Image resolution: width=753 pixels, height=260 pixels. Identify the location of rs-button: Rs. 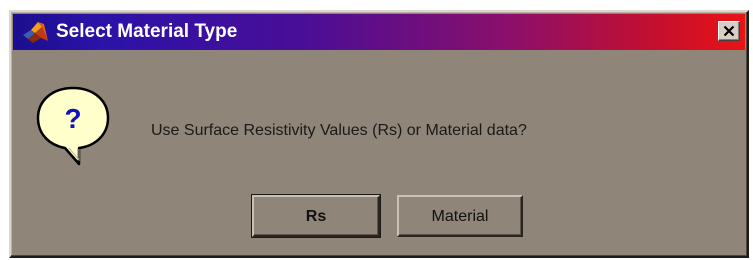
(316, 216).